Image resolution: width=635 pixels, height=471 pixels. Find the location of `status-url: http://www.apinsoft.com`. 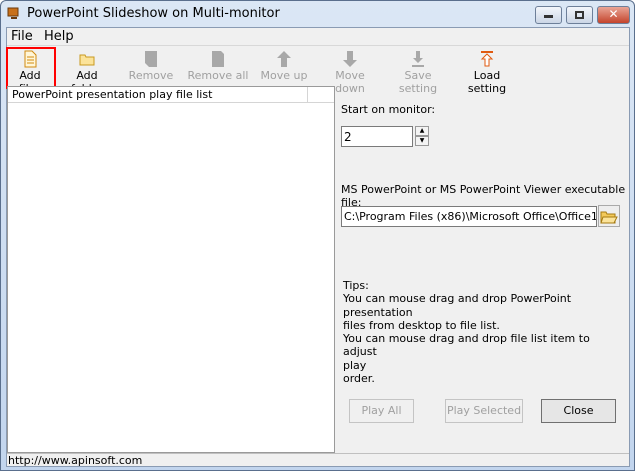

status-url: http://www.apinsoft.com is located at coordinates (75, 460).